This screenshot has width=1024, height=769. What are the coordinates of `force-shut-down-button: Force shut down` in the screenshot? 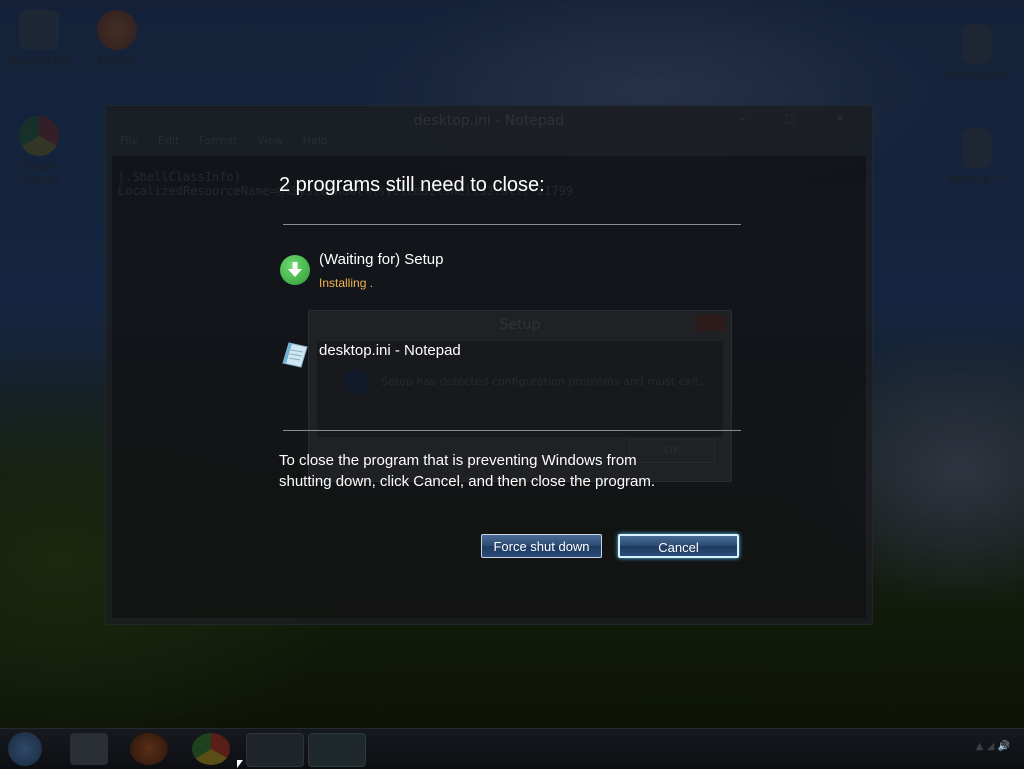 It's located at (541, 546).